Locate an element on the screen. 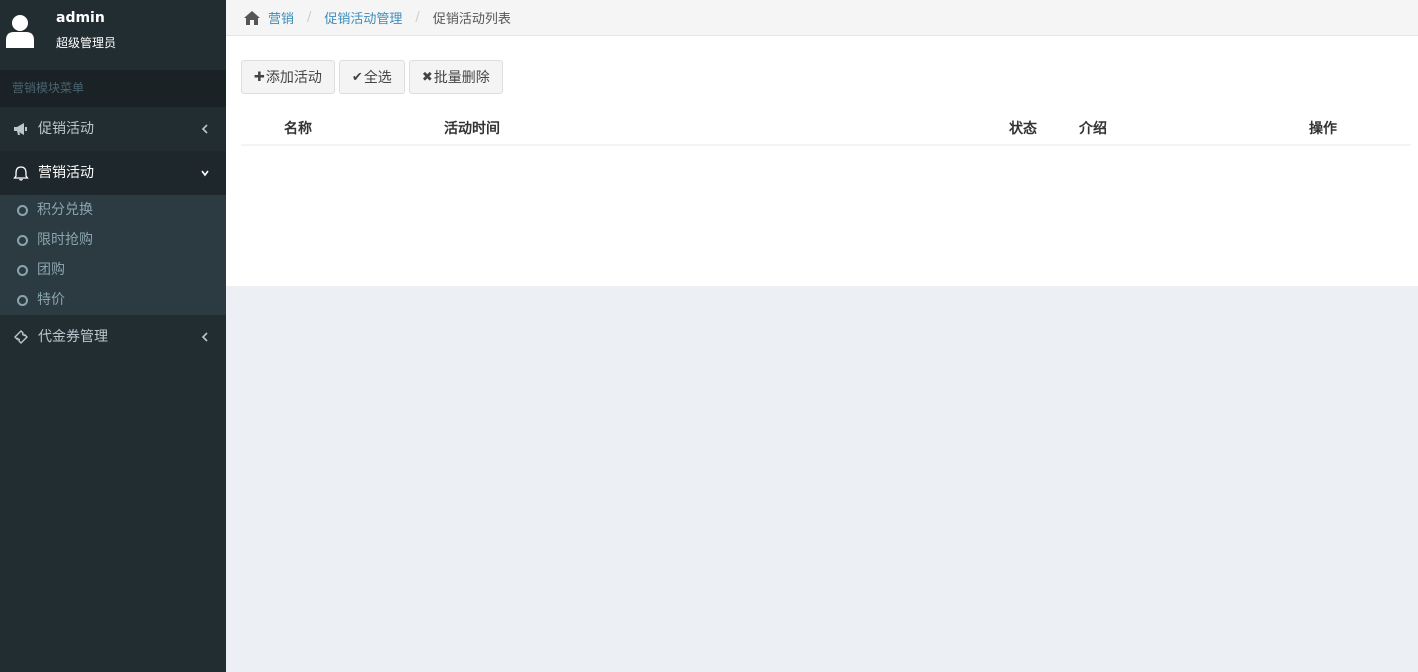  add-activity-label: 添加活动 is located at coordinates (293, 78).